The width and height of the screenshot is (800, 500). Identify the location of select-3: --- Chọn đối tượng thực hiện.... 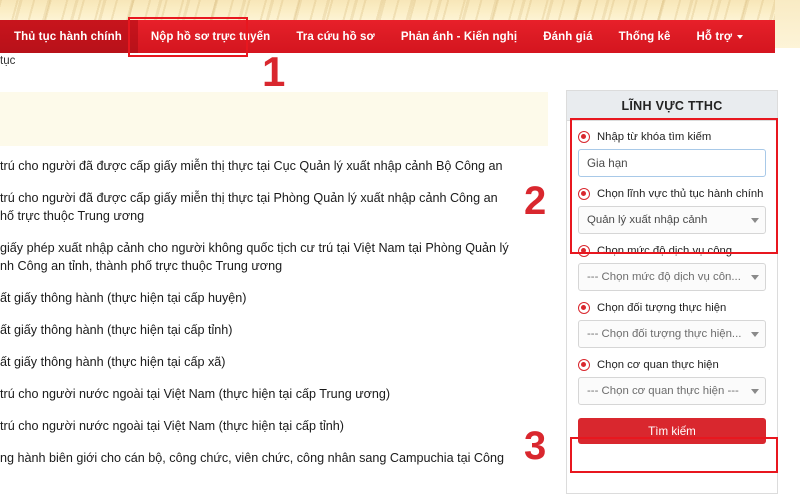
(672, 334).